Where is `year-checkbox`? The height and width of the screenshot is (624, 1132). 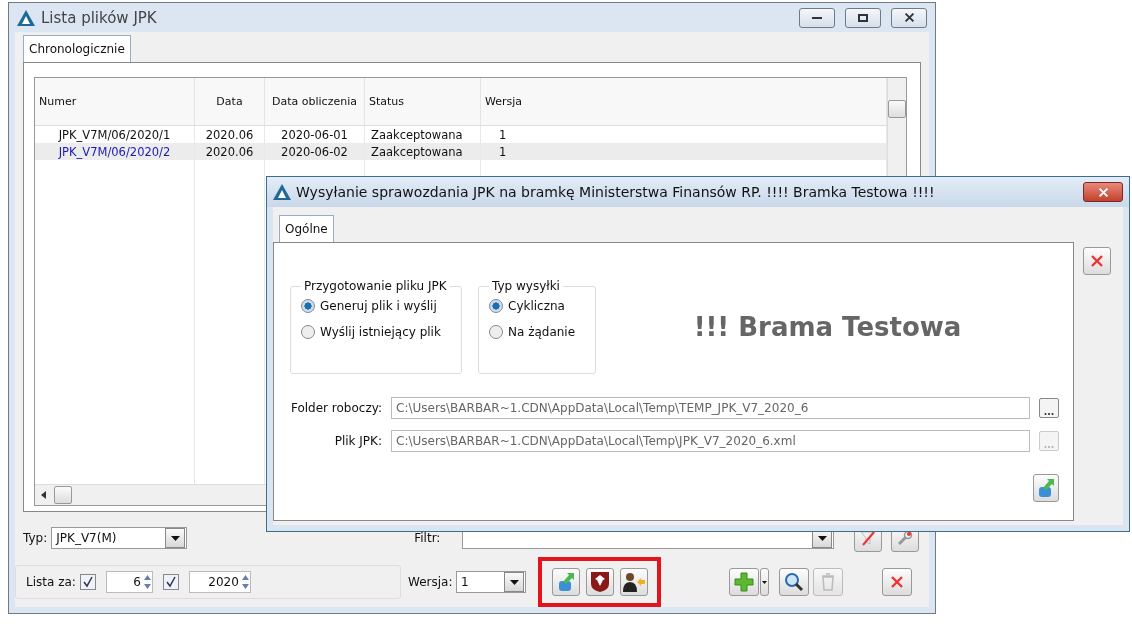
year-checkbox is located at coordinates (170, 582).